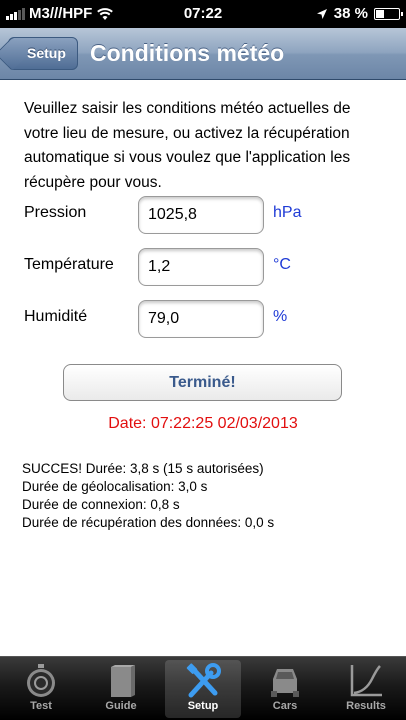 The width and height of the screenshot is (406, 720). What do you see at coordinates (203, 680) in the screenshot?
I see `tools-icon` at bounding box center [203, 680].